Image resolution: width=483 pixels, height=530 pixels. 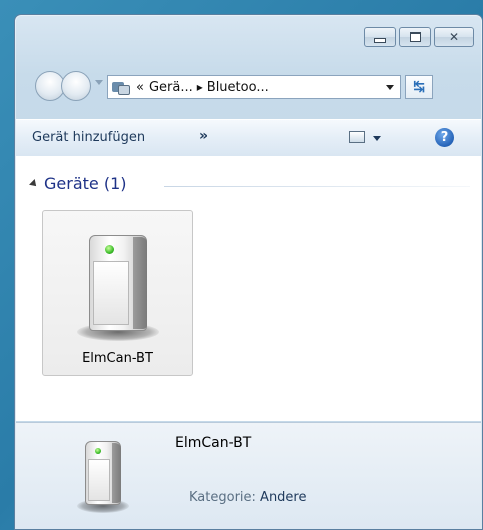 I want to click on group-divider, so click(x=317, y=186).